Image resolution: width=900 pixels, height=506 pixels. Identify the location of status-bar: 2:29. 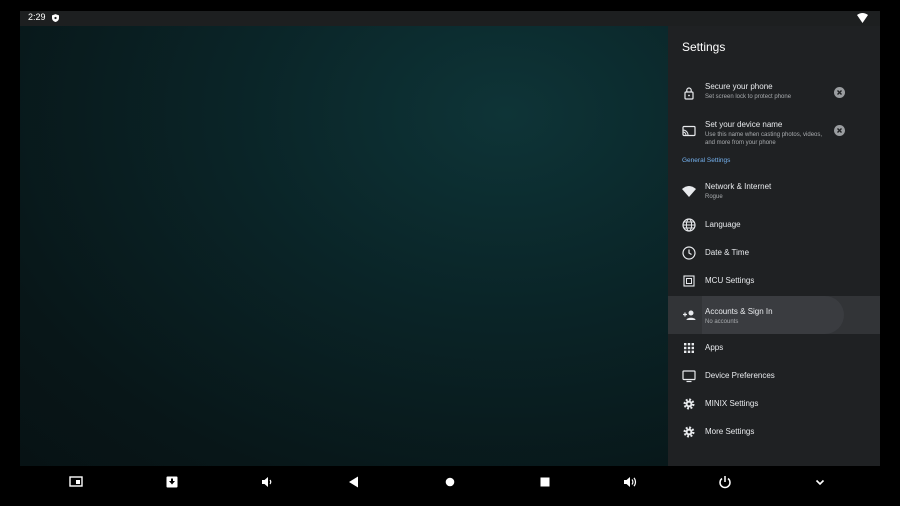
(450, 18).